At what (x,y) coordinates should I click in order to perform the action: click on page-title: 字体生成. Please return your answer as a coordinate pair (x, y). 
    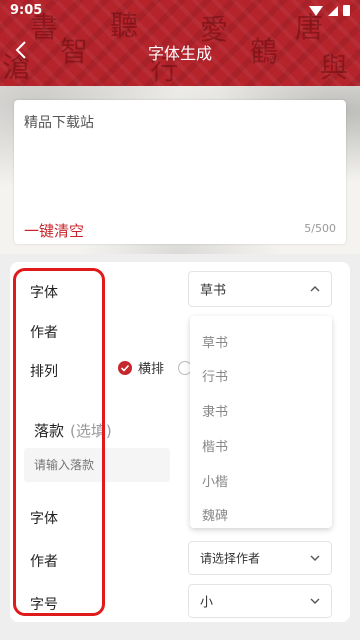
    Looking at the image, I should click on (179, 53).